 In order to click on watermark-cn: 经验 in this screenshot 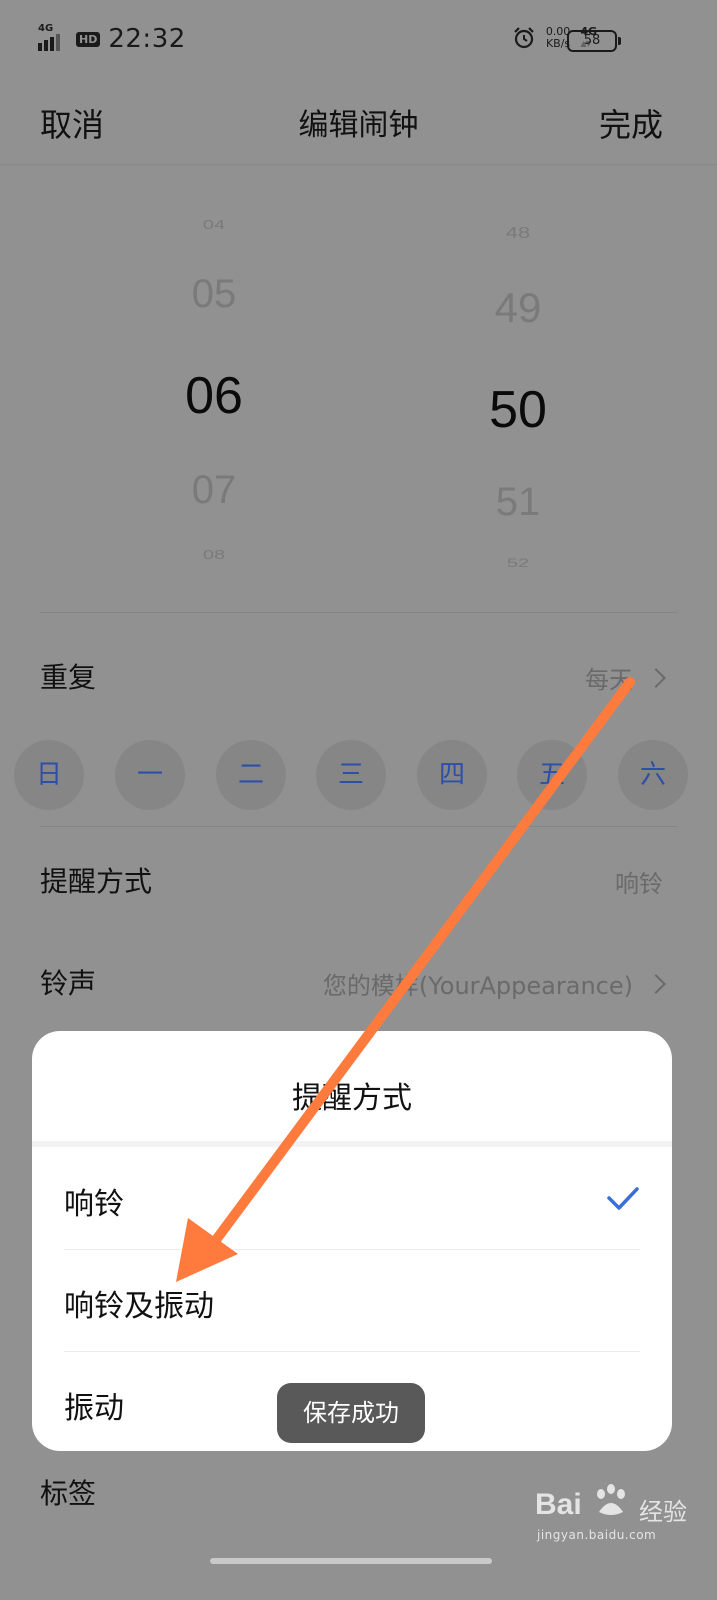, I will do `click(663, 1512)`.